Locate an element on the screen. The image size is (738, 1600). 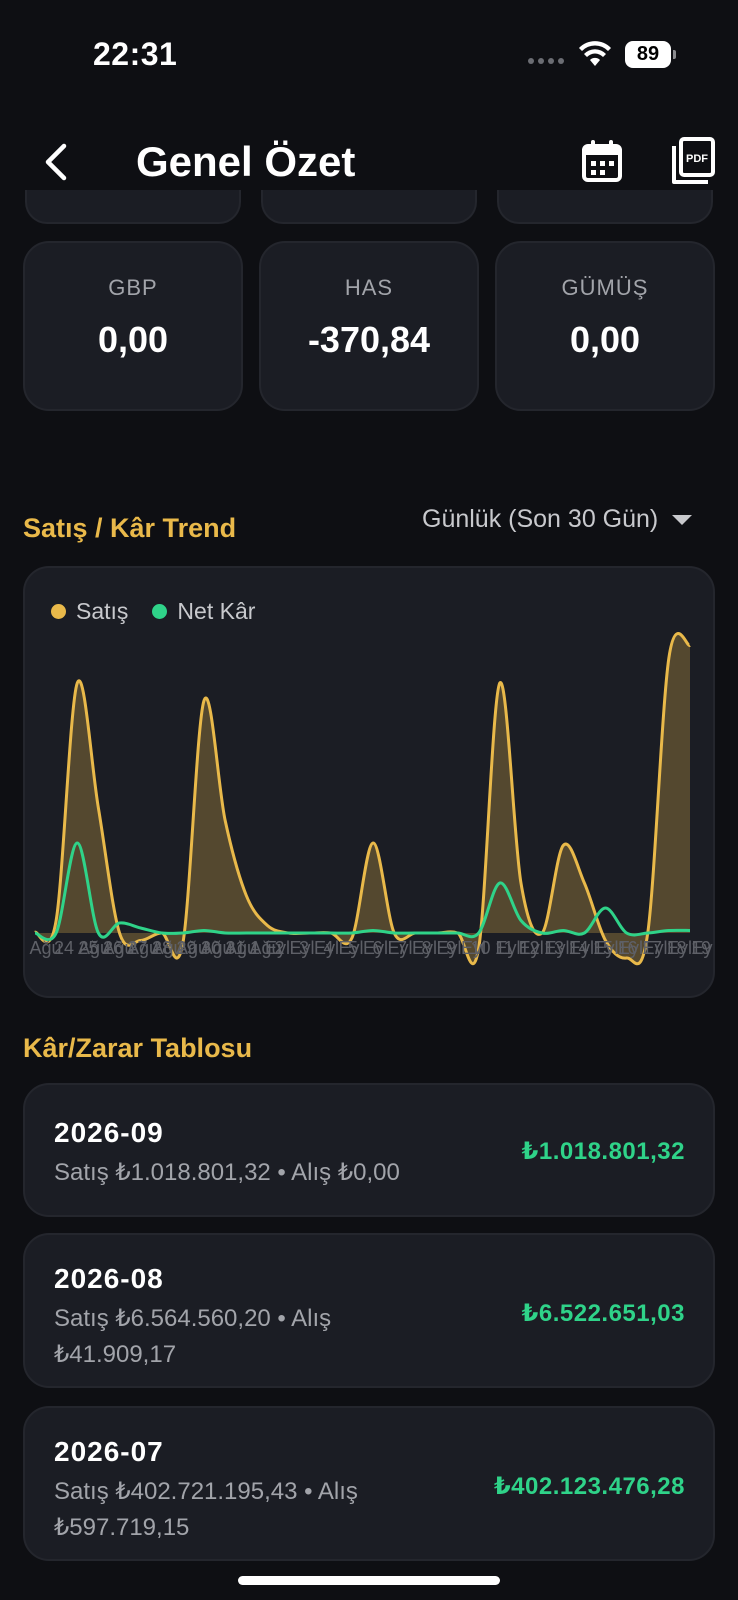
trend-section-title: Satış / Kâr Trend is located at coordinates (130, 528).